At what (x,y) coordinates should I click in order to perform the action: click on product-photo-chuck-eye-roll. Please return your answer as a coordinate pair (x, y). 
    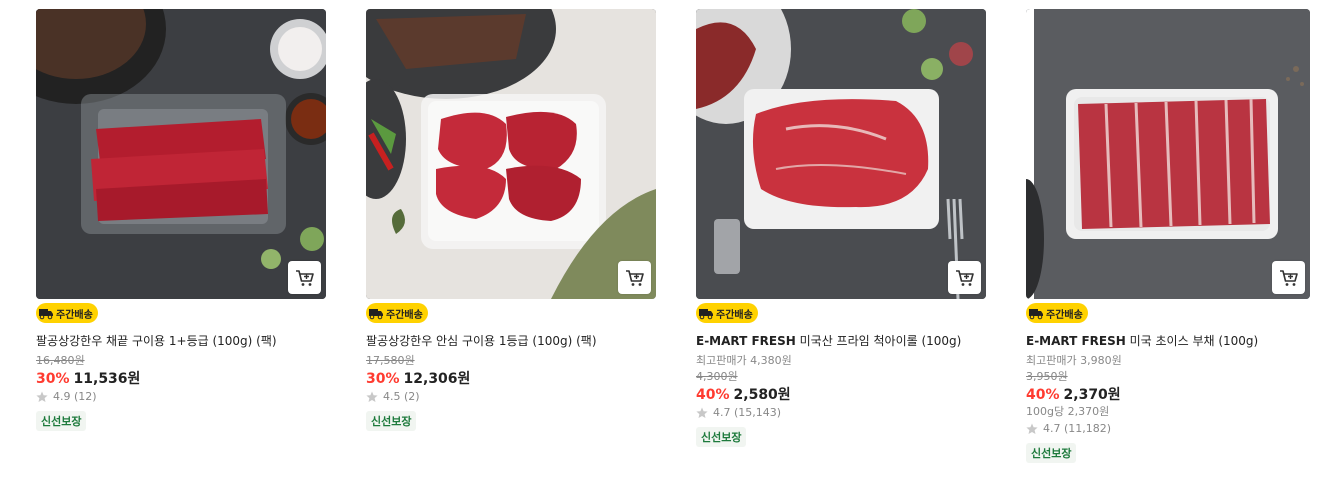
    Looking at the image, I should click on (841, 154).